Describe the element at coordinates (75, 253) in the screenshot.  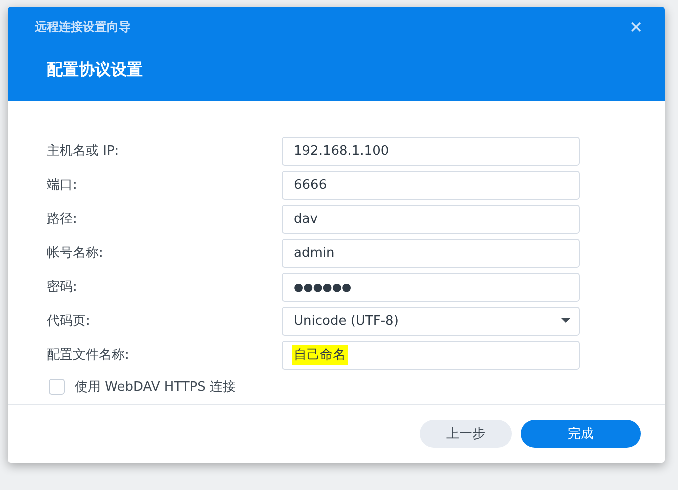
I see `field-label: 帐号名称:` at that location.